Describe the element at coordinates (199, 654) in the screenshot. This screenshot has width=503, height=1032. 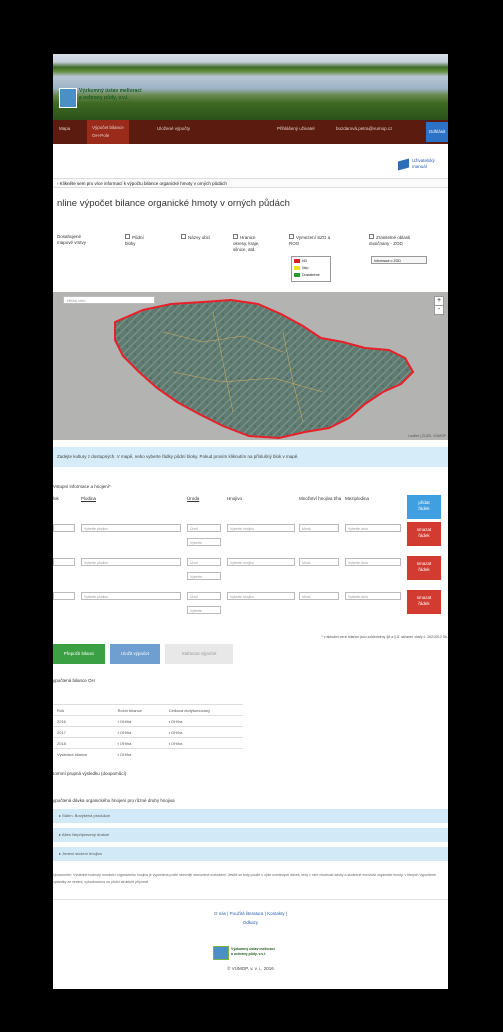
I see `download-button: Stáhnout výpočet` at that location.